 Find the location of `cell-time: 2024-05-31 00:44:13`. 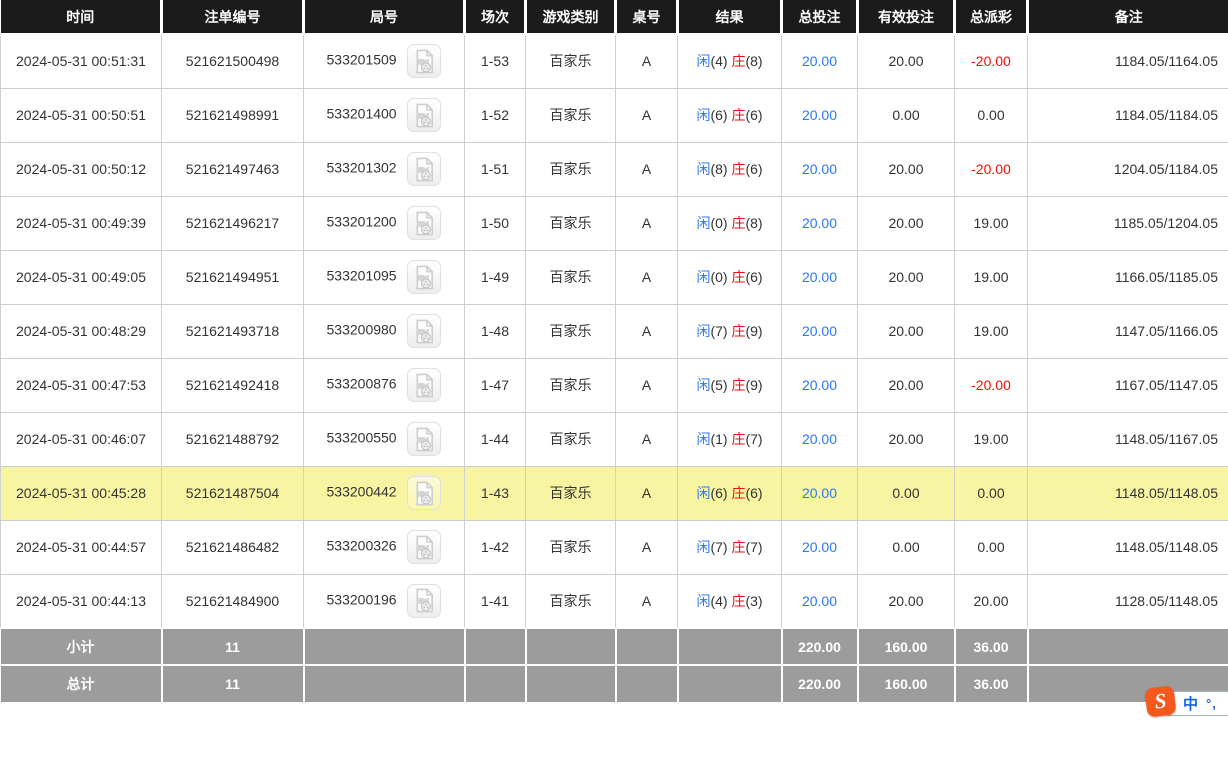

cell-time: 2024-05-31 00:44:13 is located at coordinates (81, 601).